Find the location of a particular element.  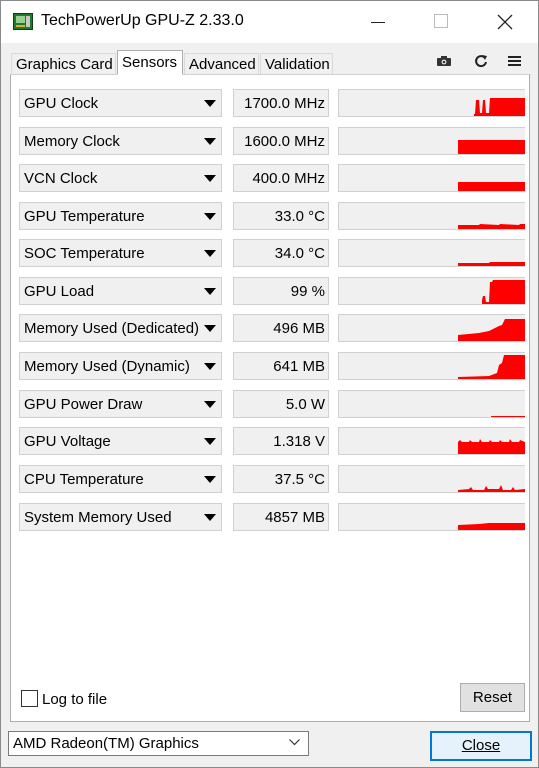

sensor-name-dropdown: Memory Used (Dynamic) is located at coordinates (120, 366).